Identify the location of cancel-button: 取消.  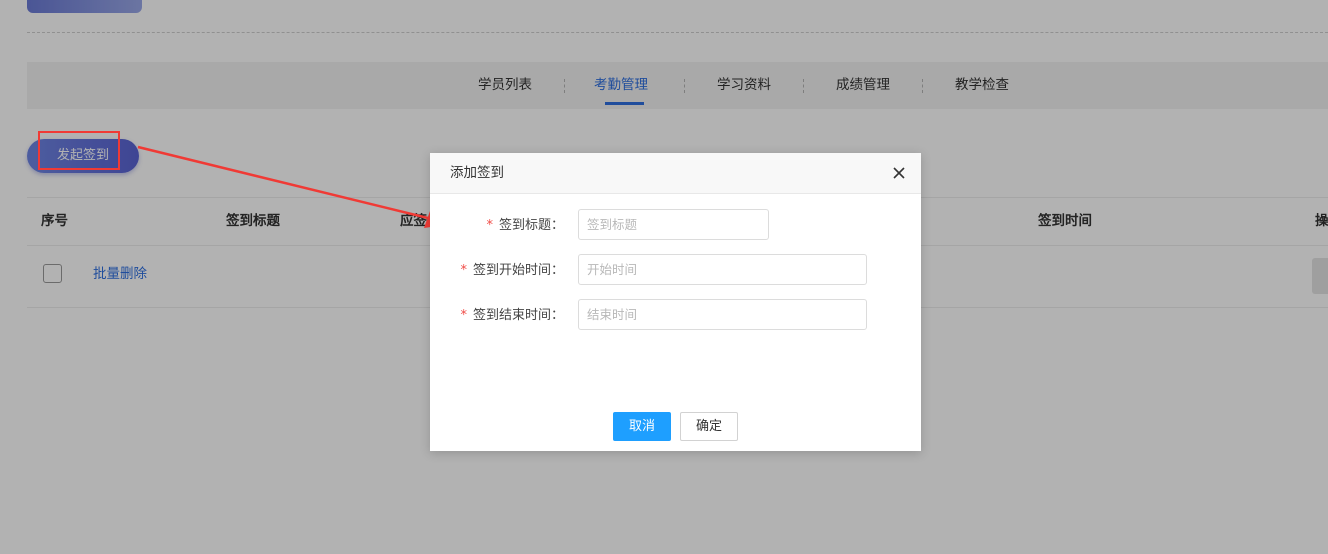
(642, 426).